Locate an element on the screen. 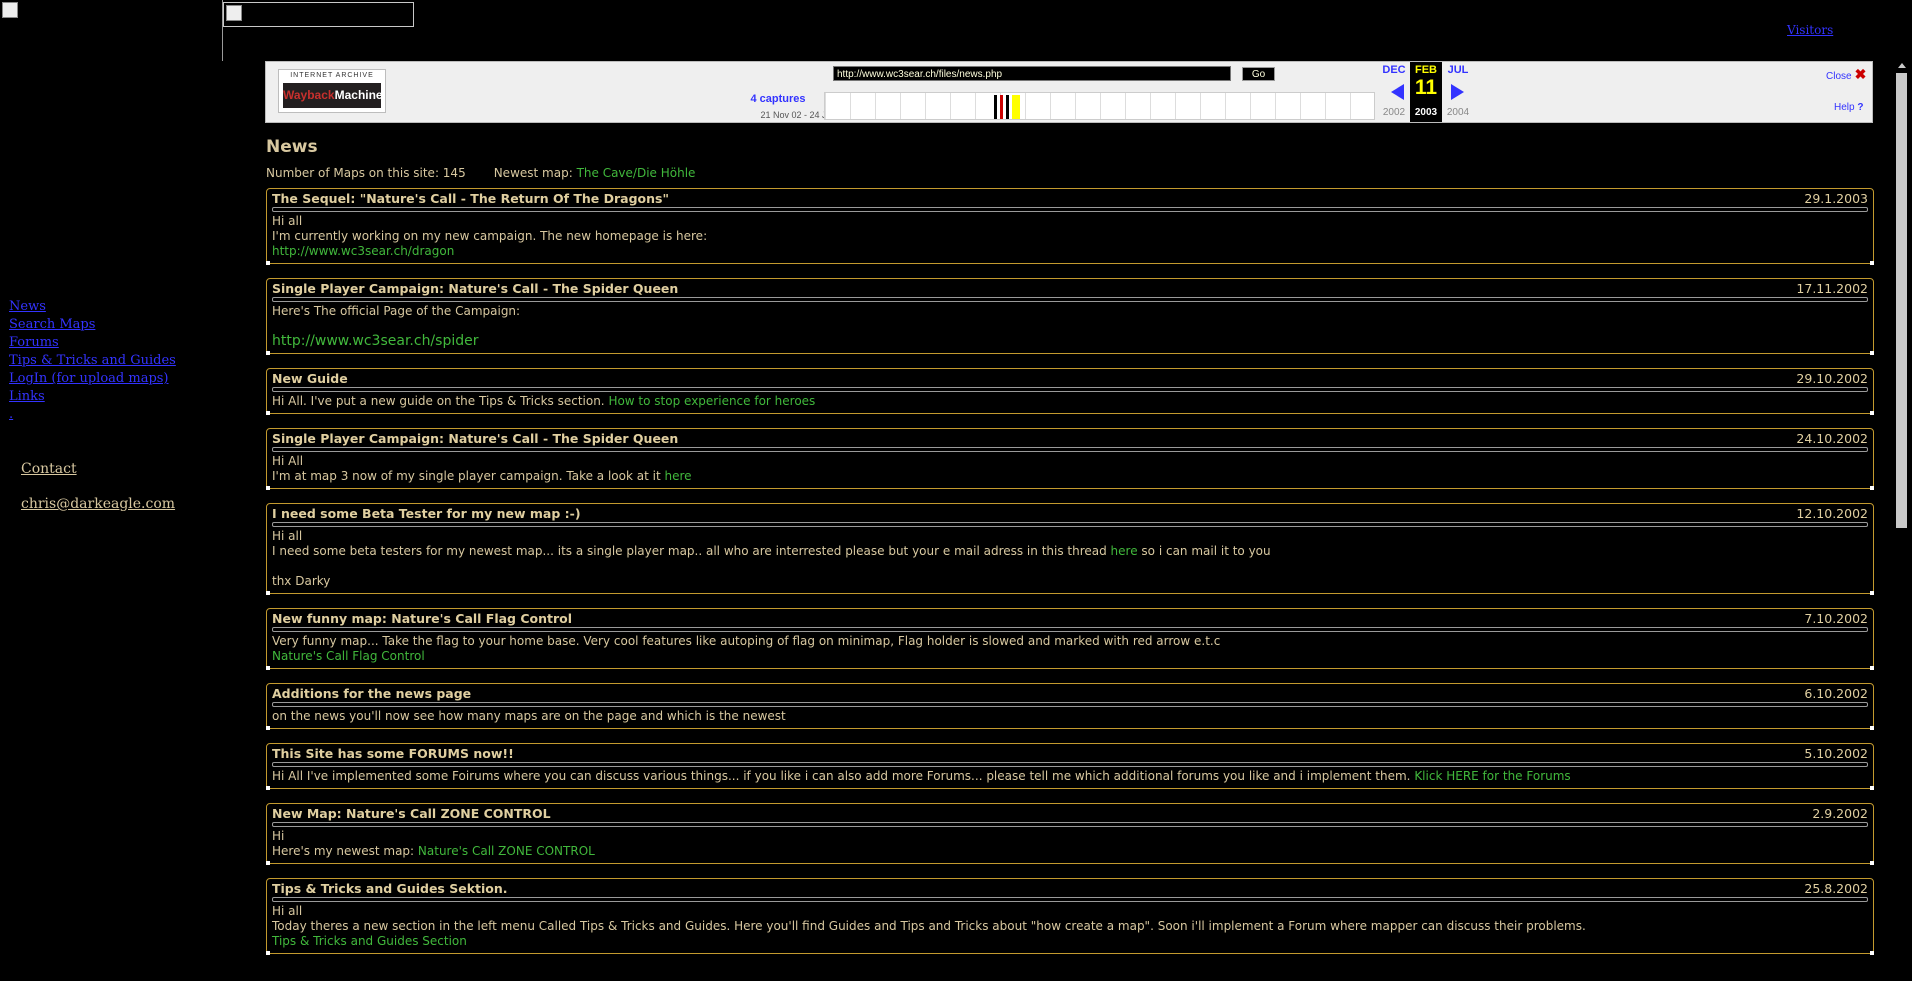 Image resolution: width=1912 pixels, height=981 pixels. news-date: 6.10.2002 is located at coordinates (1836, 693).